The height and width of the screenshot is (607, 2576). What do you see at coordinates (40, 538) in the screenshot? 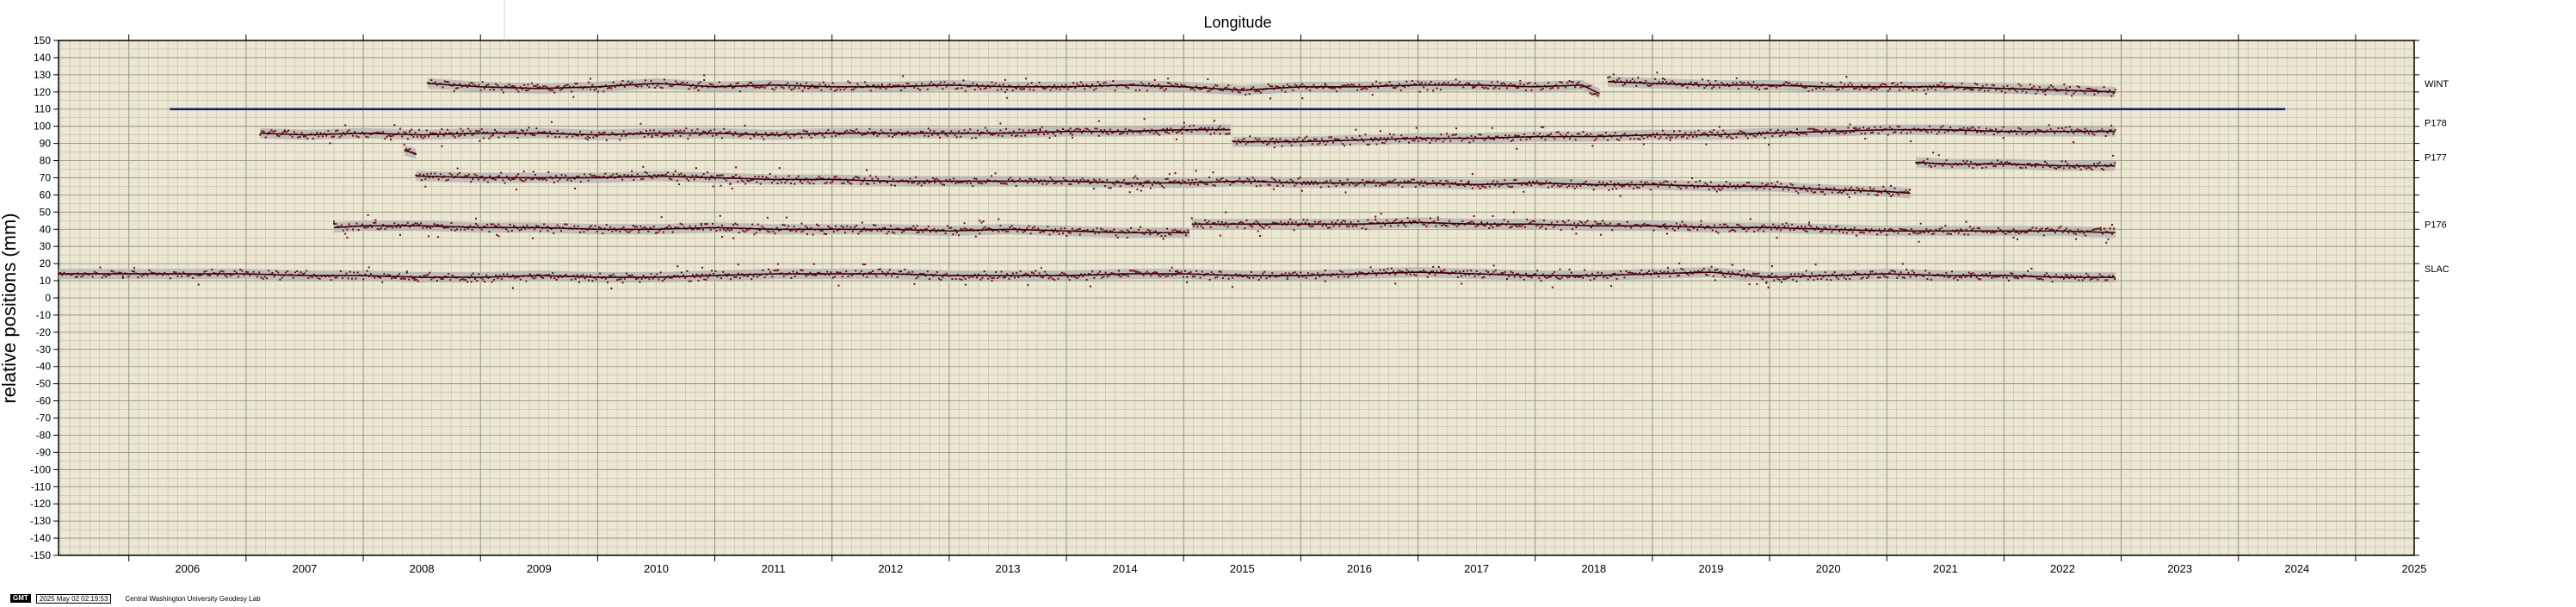
I see `y-tick-label: -140` at bounding box center [40, 538].